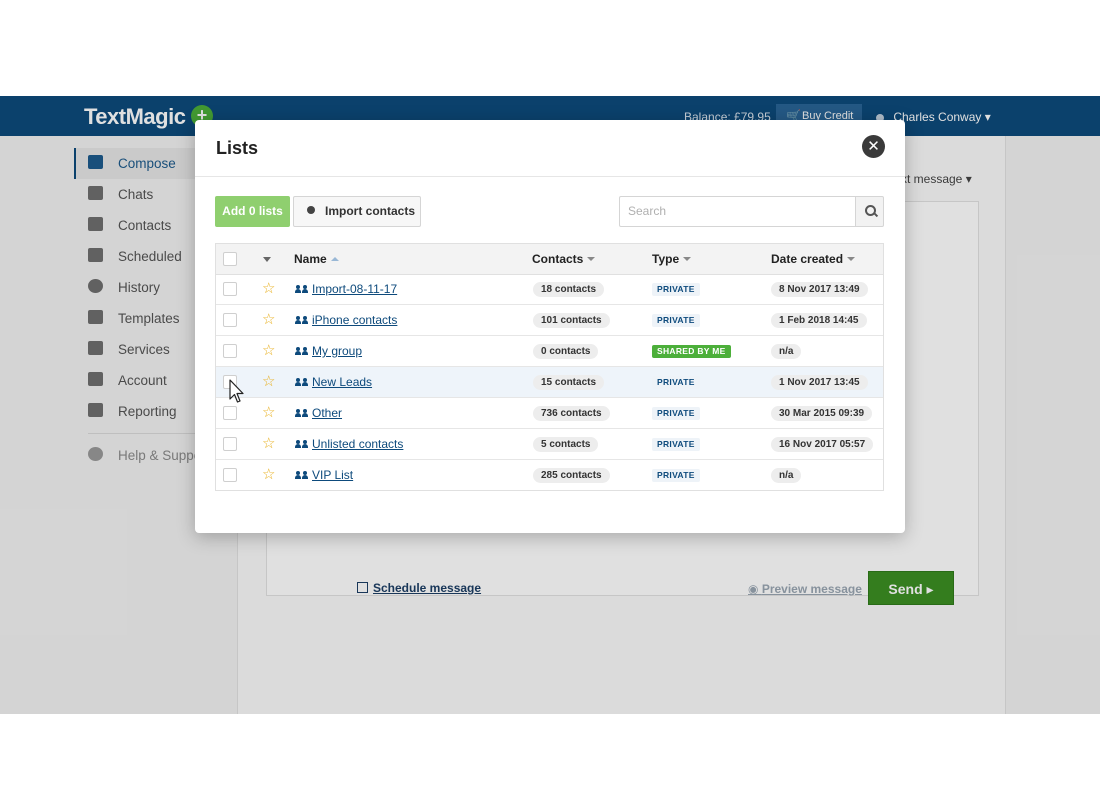 This screenshot has height=810, width=1100. I want to click on contacts-count: 18 contacts, so click(569, 289).